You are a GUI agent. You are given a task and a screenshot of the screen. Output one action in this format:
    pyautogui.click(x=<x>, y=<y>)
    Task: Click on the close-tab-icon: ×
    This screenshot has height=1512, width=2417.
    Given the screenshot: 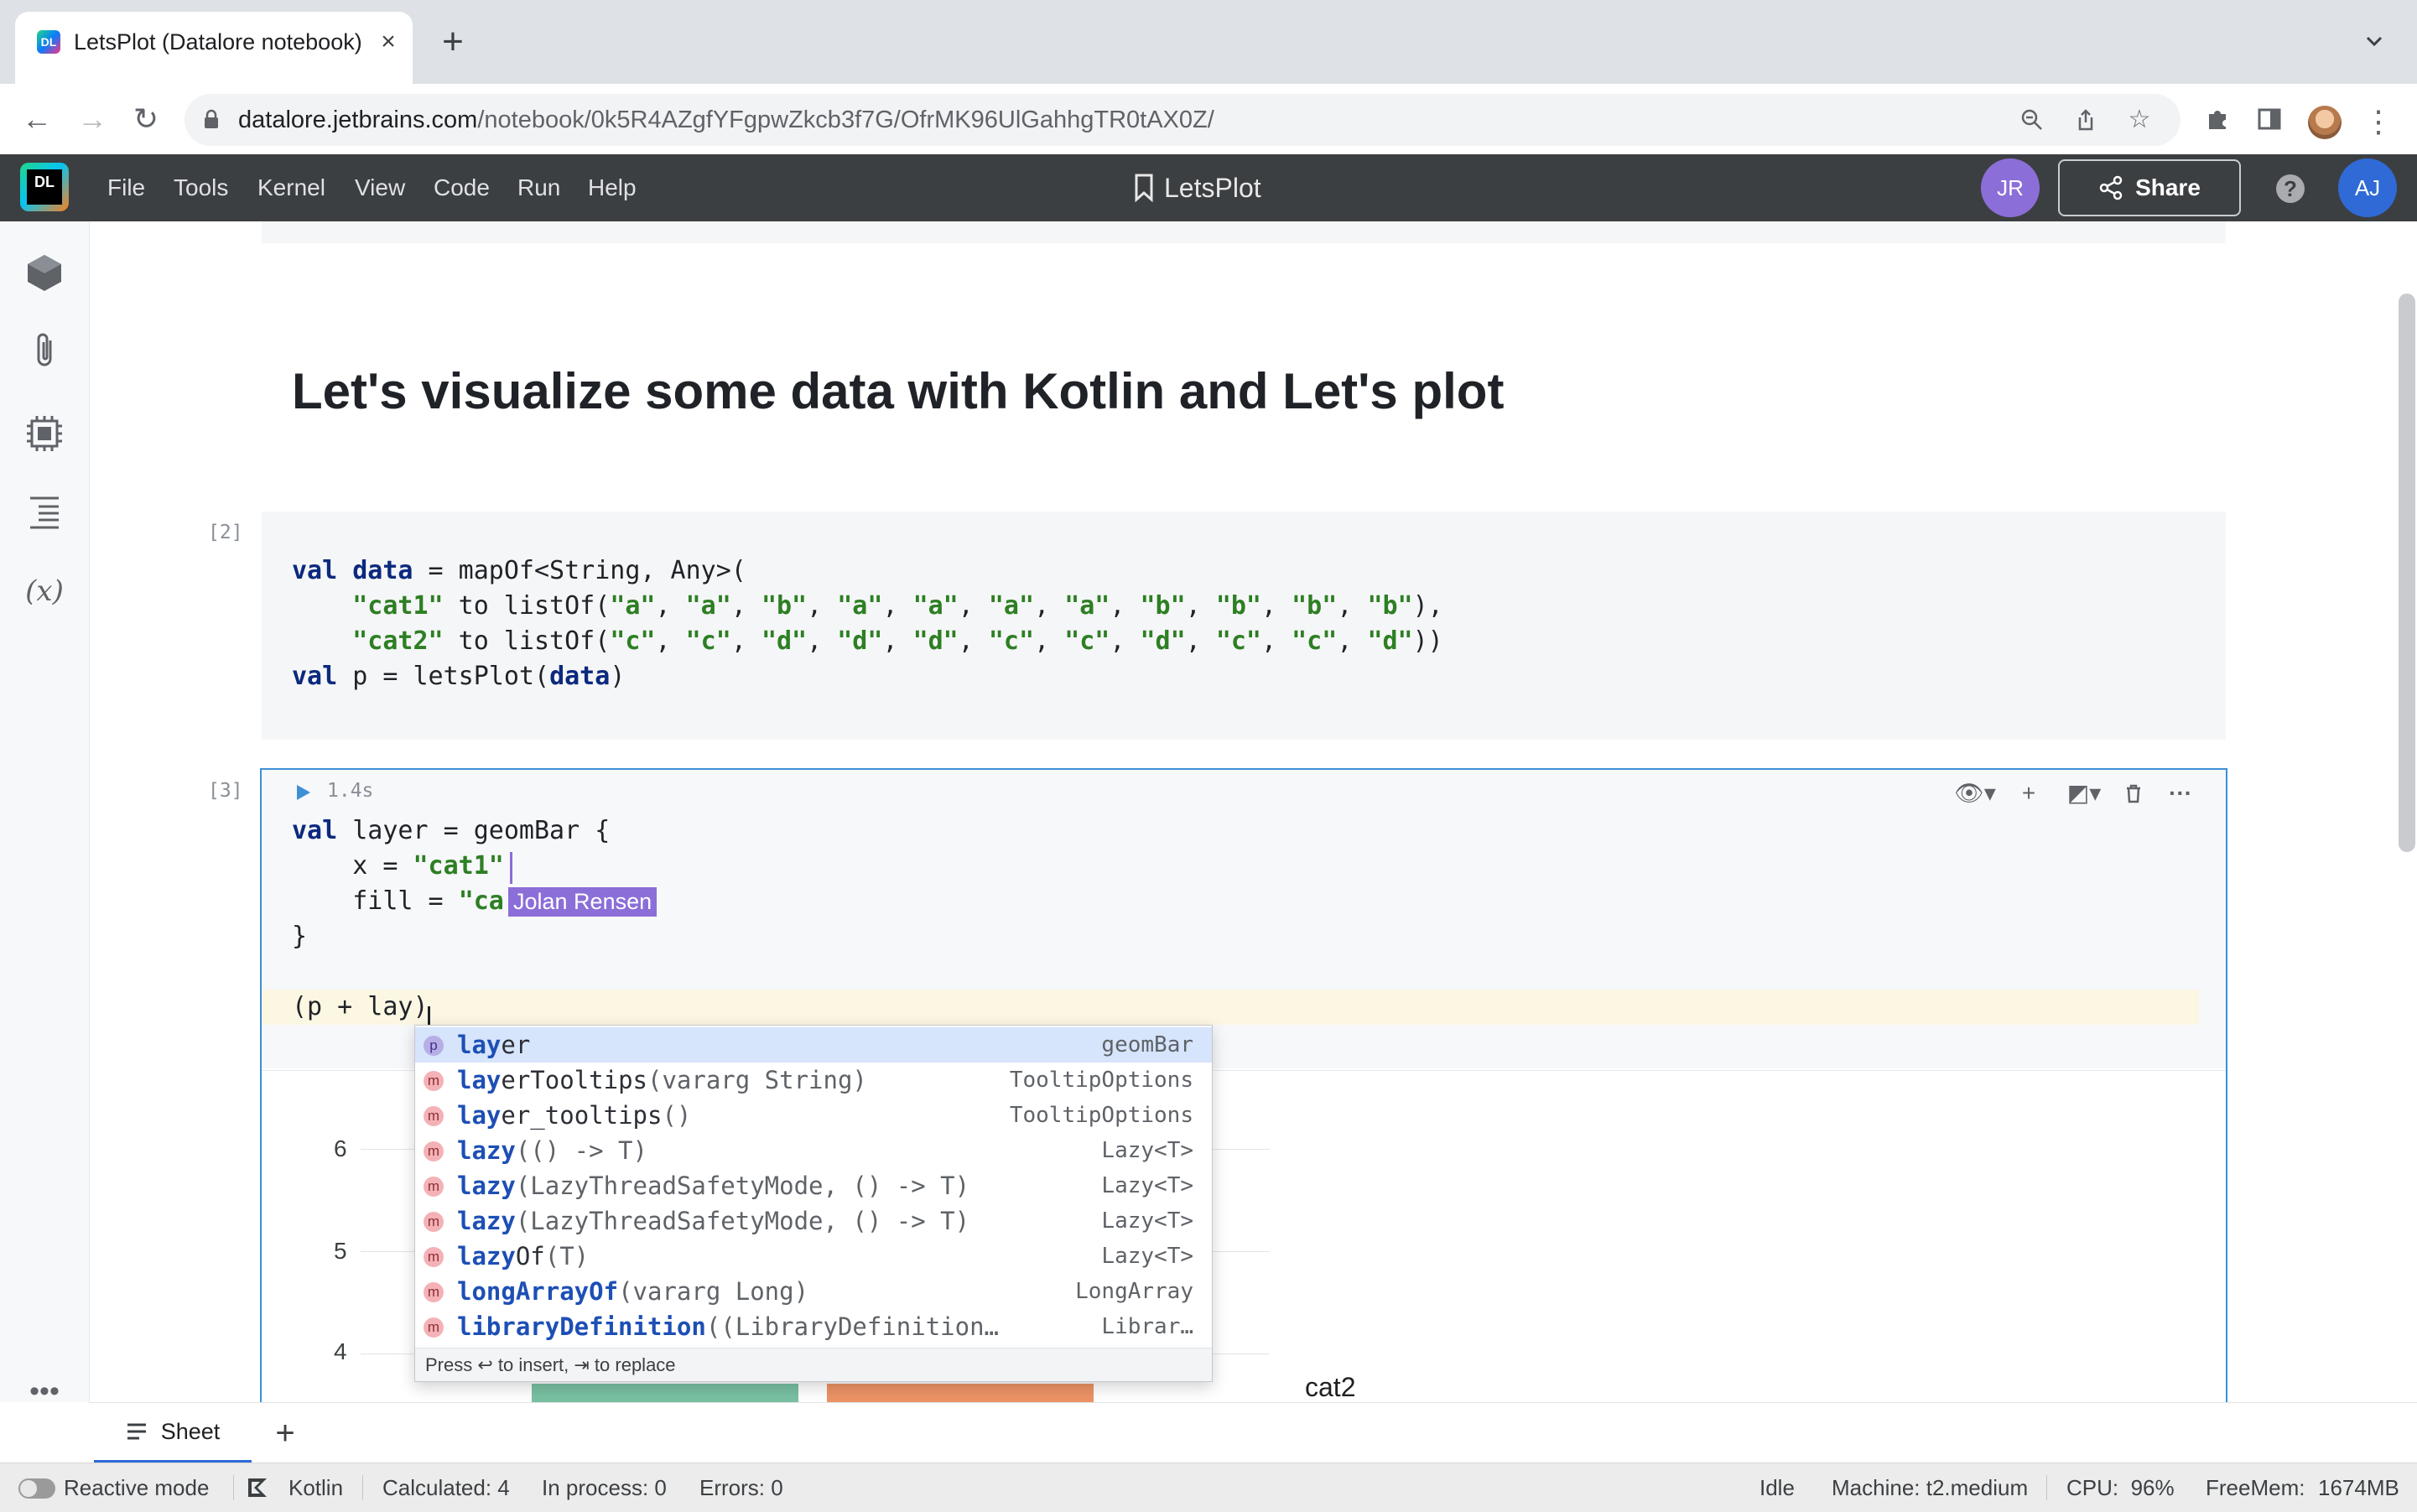 What is the action you would take?
    pyautogui.click(x=389, y=42)
    